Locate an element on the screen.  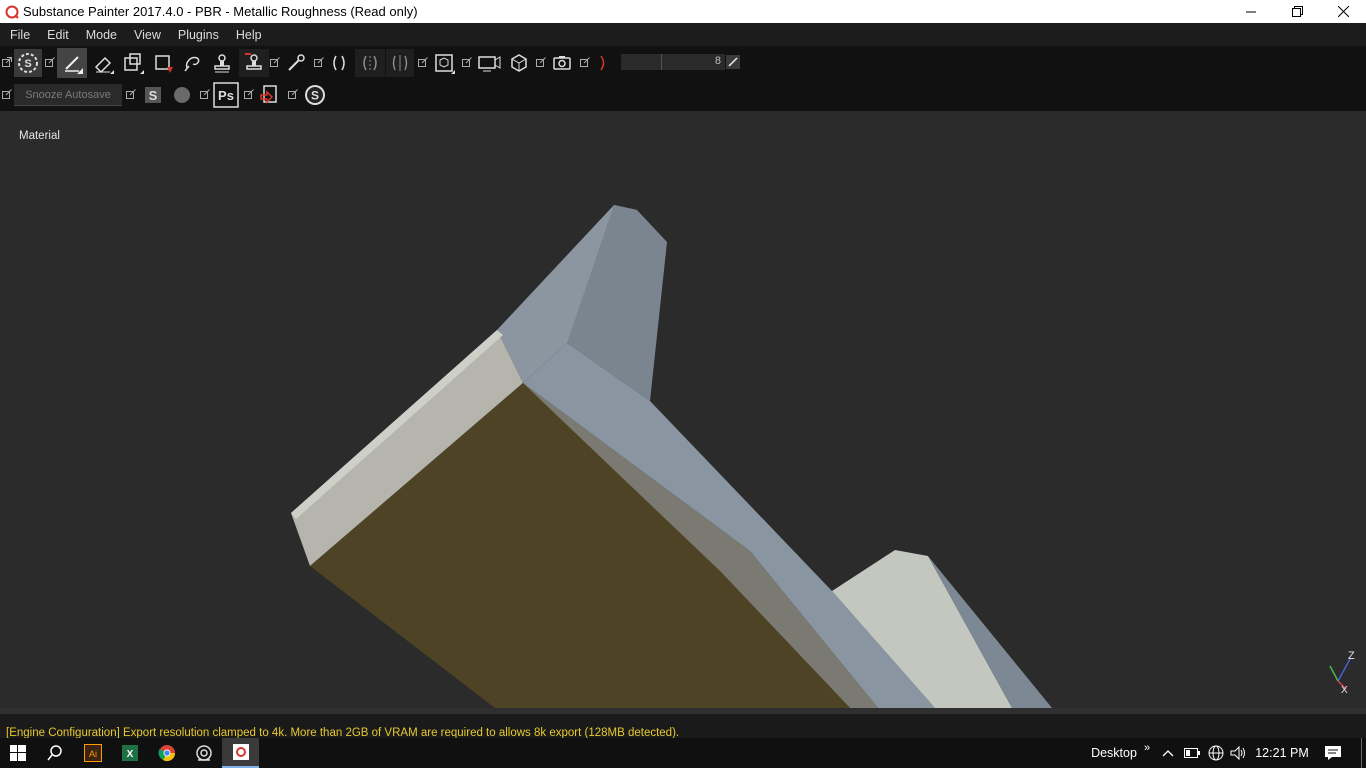
clone-tool is located at coordinates (222, 63).